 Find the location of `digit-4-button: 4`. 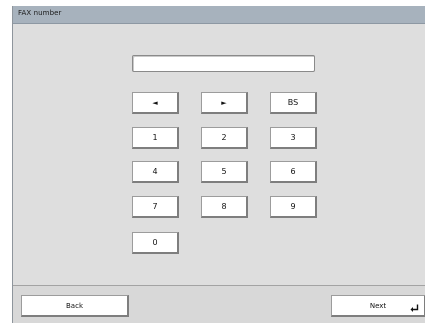

digit-4-button: 4 is located at coordinates (155, 172).